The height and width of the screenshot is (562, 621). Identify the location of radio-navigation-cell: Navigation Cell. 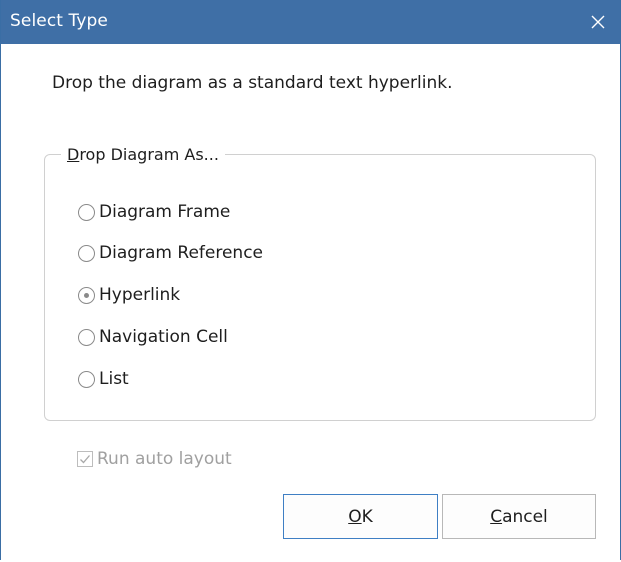
(153, 337).